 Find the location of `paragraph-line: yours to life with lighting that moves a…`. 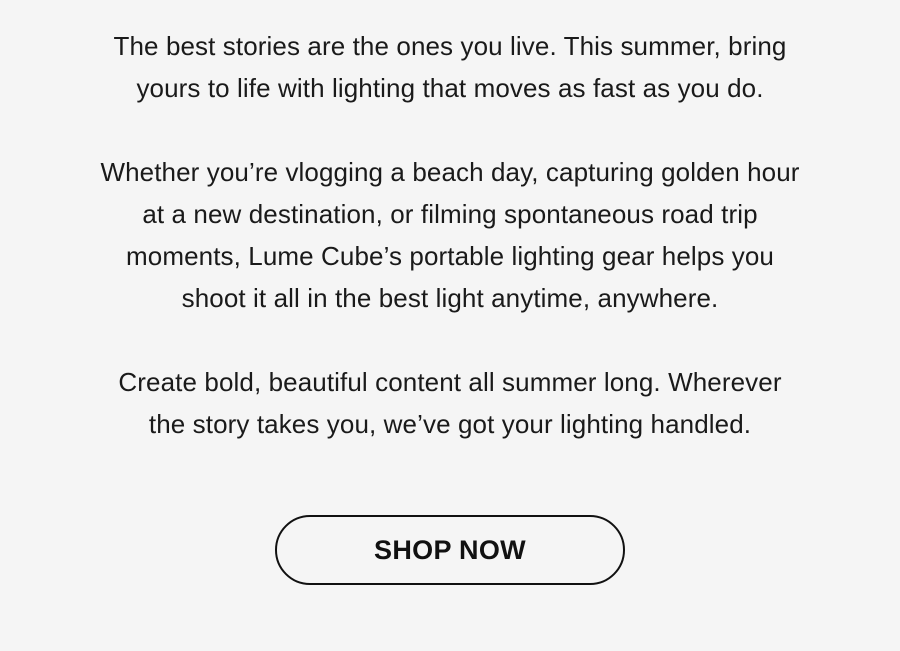

paragraph-line: yours to life with lighting that moves a… is located at coordinates (450, 88).